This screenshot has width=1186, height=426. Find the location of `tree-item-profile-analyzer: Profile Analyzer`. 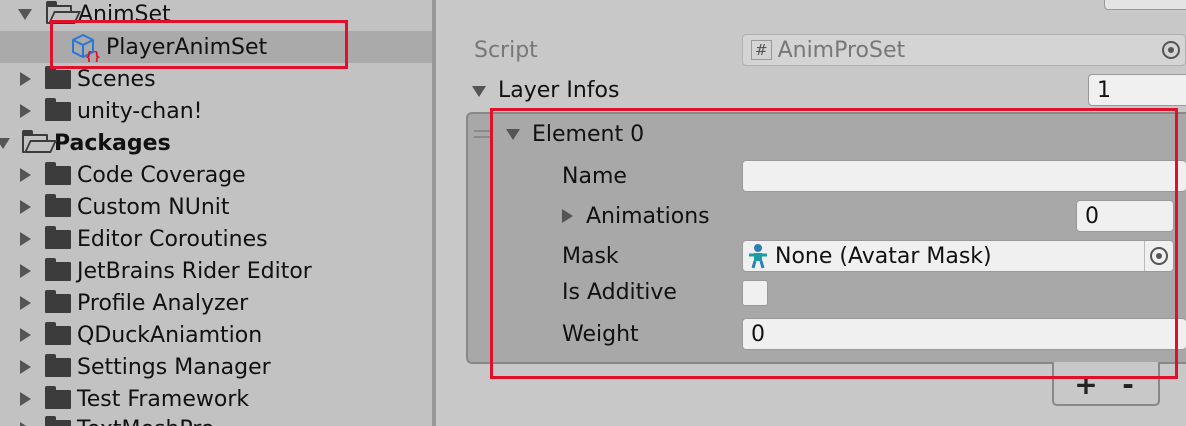

tree-item-profile-analyzer: Profile Analyzer is located at coordinates (216, 303).